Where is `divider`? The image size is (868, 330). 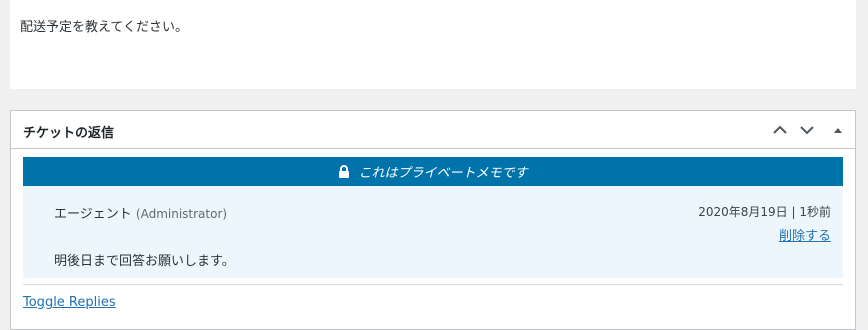 divider is located at coordinates (433, 284).